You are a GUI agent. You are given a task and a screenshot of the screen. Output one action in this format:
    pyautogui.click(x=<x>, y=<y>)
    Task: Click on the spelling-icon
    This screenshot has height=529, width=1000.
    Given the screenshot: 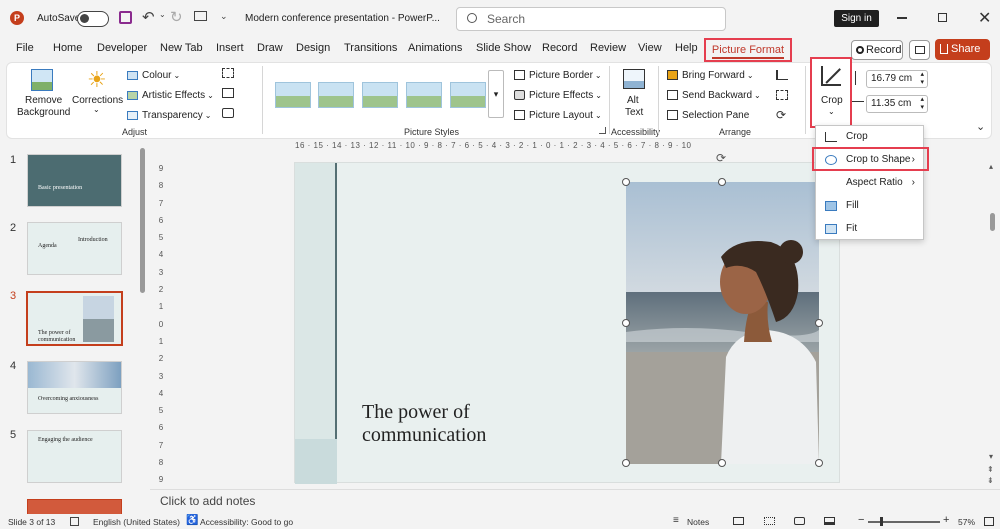 What is the action you would take?
    pyautogui.click(x=74, y=521)
    